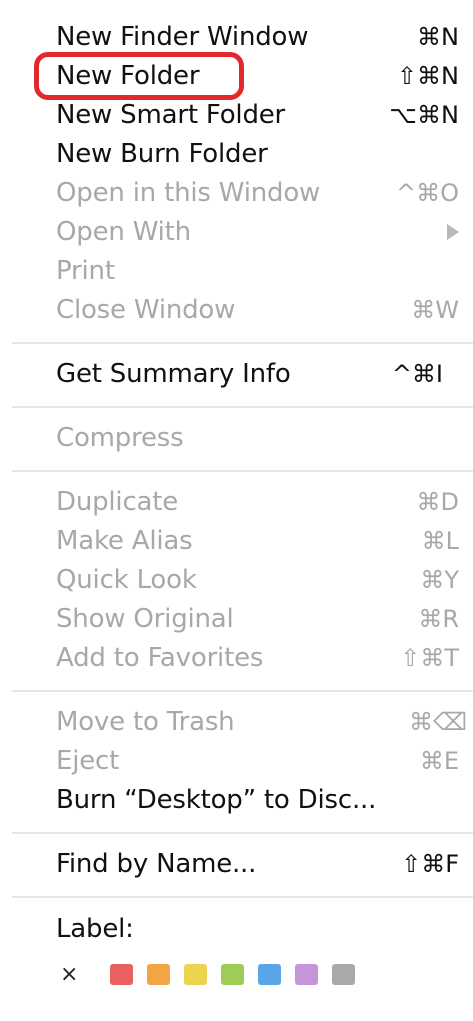 This screenshot has width=473, height=1021. Describe the element at coordinates (438, 619) in the screenshot. I see `shortcut-label: ⌘R` at that location.